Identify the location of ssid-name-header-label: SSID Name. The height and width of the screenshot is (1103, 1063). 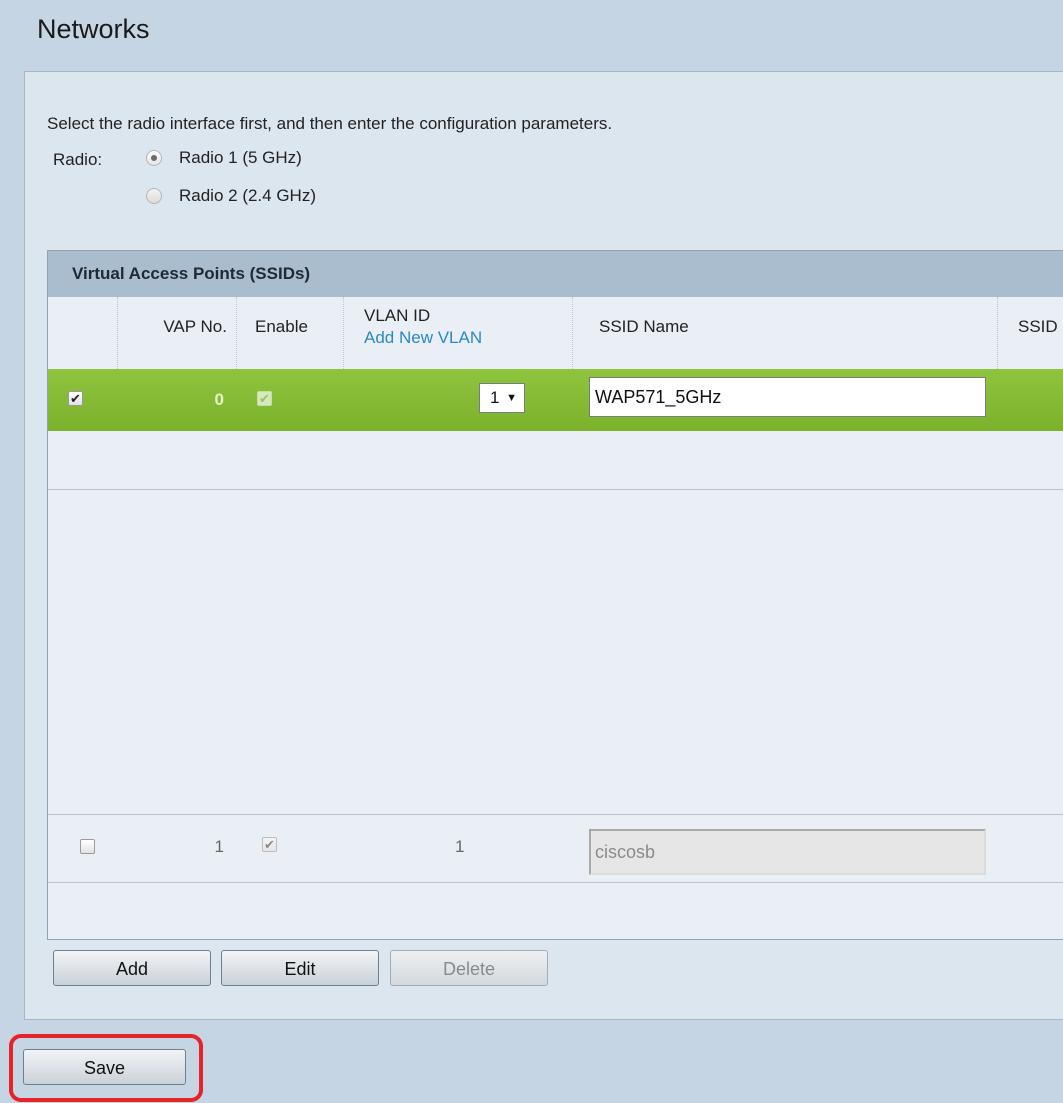
(644, 326).